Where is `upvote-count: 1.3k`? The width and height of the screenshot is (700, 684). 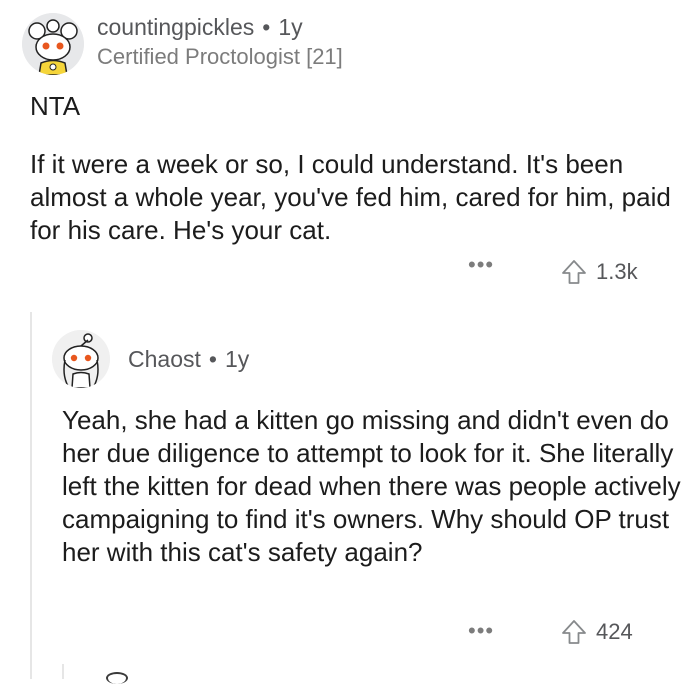 upvote-count: 1.3k is located at coordinates (617, 271).